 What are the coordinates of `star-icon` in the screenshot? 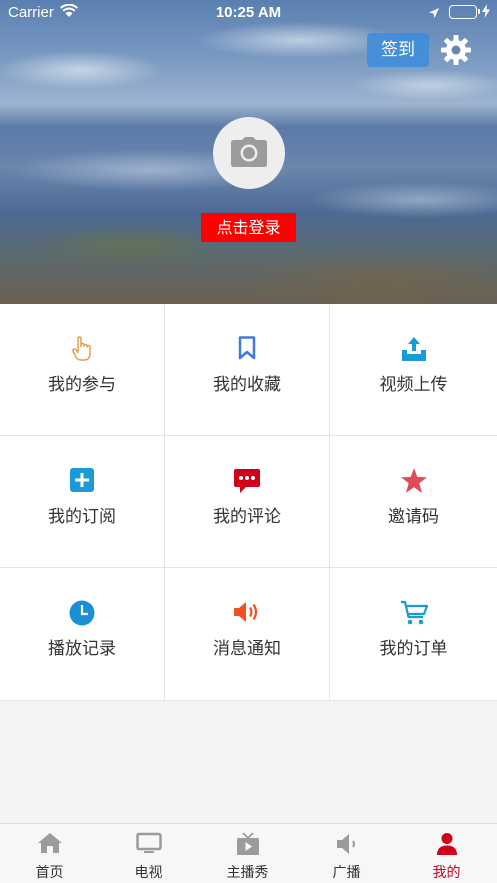 It's located at (413, 480).